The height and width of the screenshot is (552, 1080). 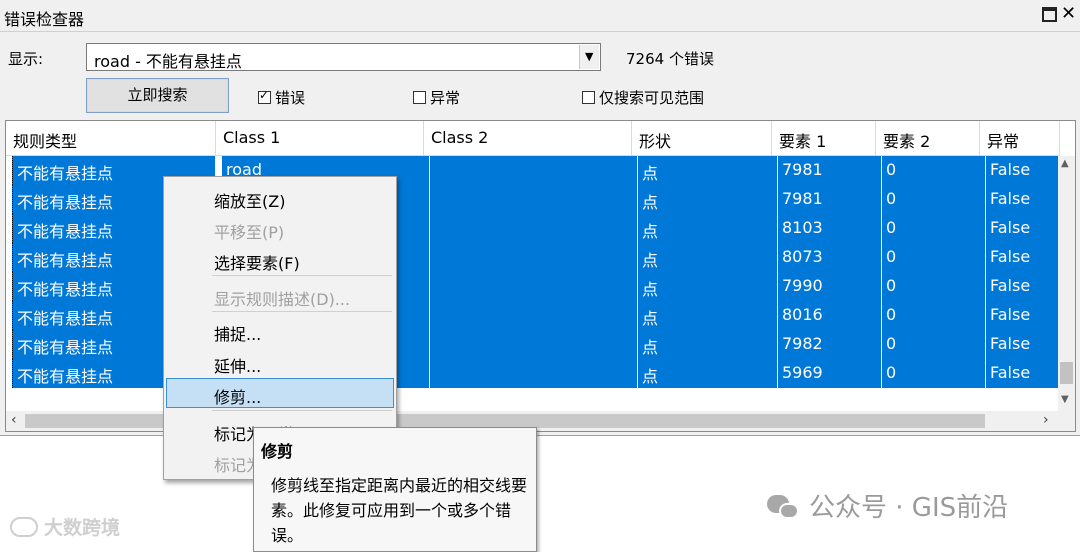 I want to click on visible-extent-checkbox-box, so click(x=588, y=97).